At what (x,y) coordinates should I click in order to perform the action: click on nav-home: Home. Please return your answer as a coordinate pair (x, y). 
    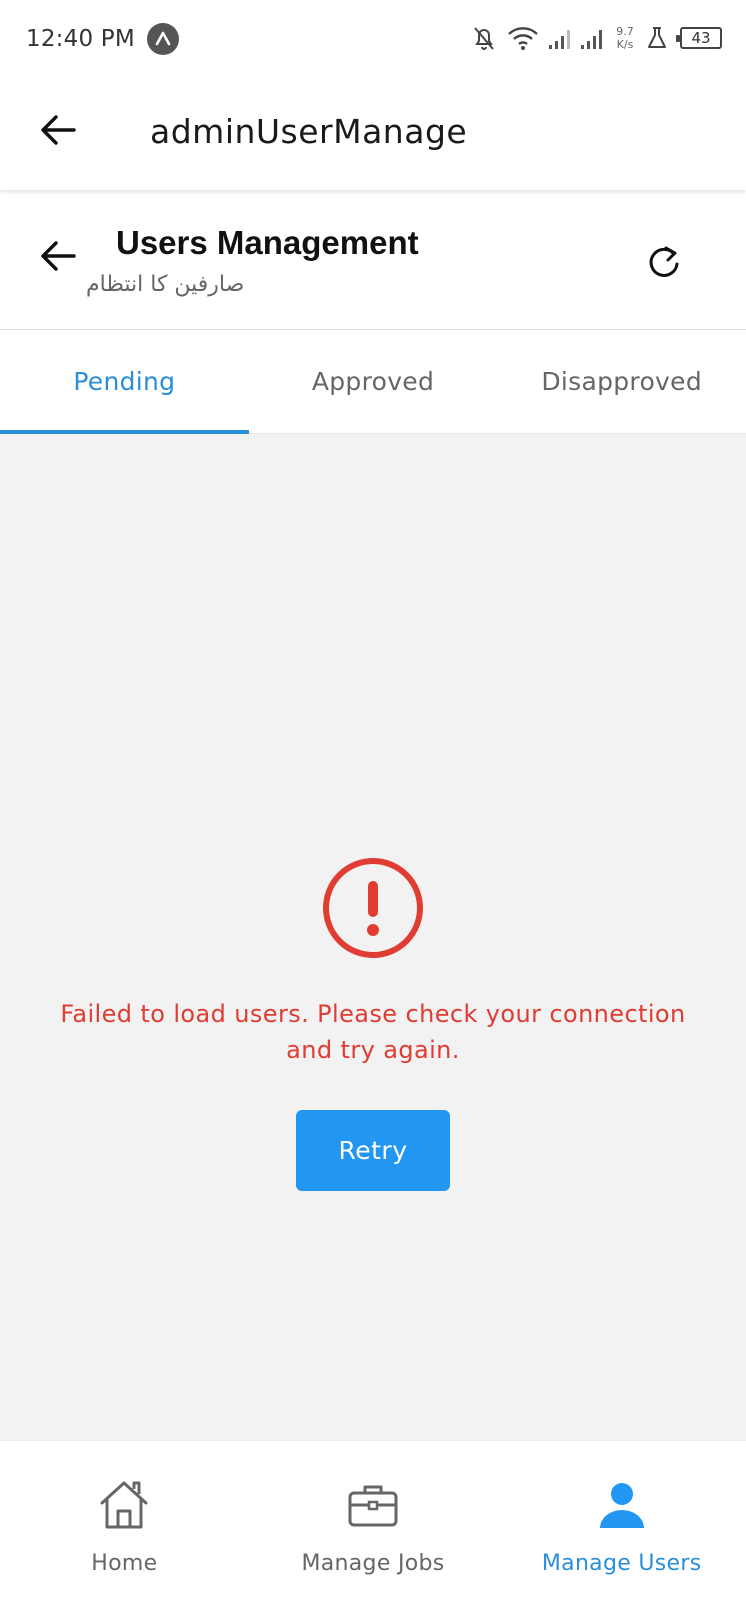
    Looking at the image, I should click on (124, 1520).